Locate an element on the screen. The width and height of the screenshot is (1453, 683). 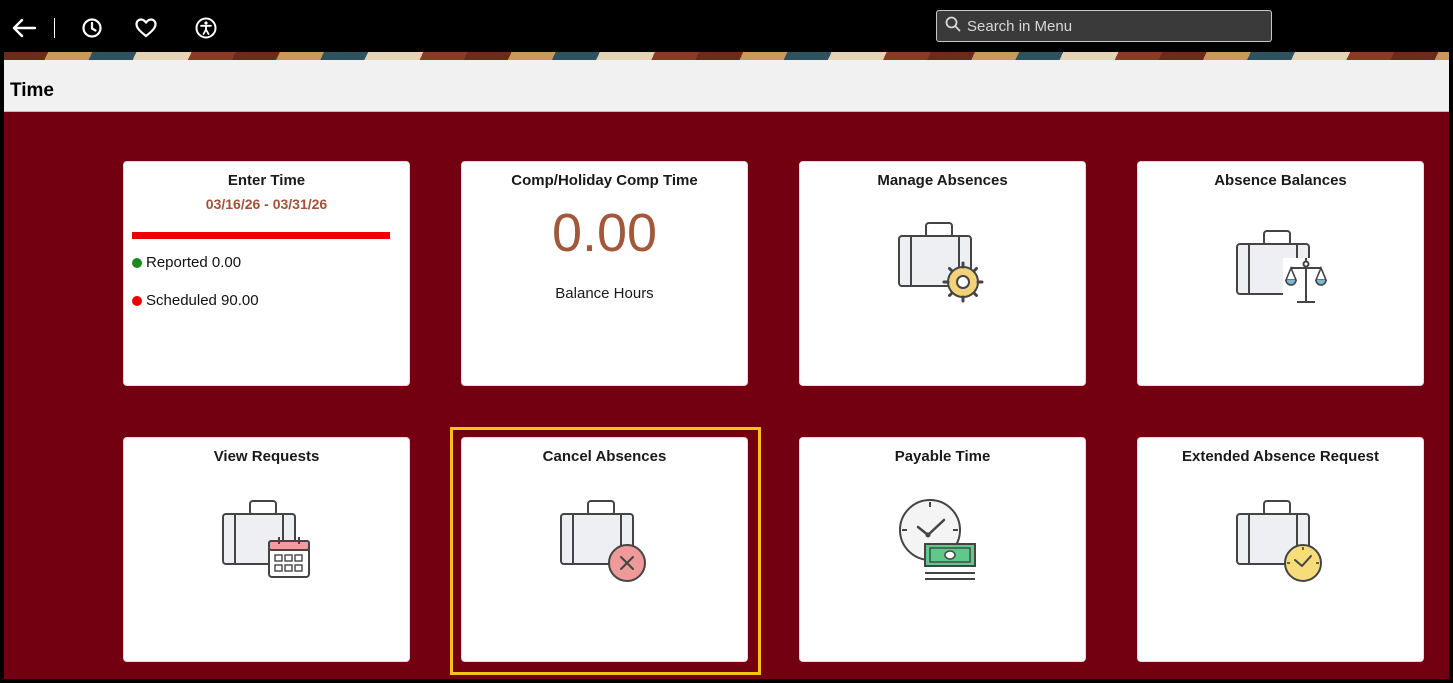
comp-balance-value: 0.00 is located at coordinates (604, 233).